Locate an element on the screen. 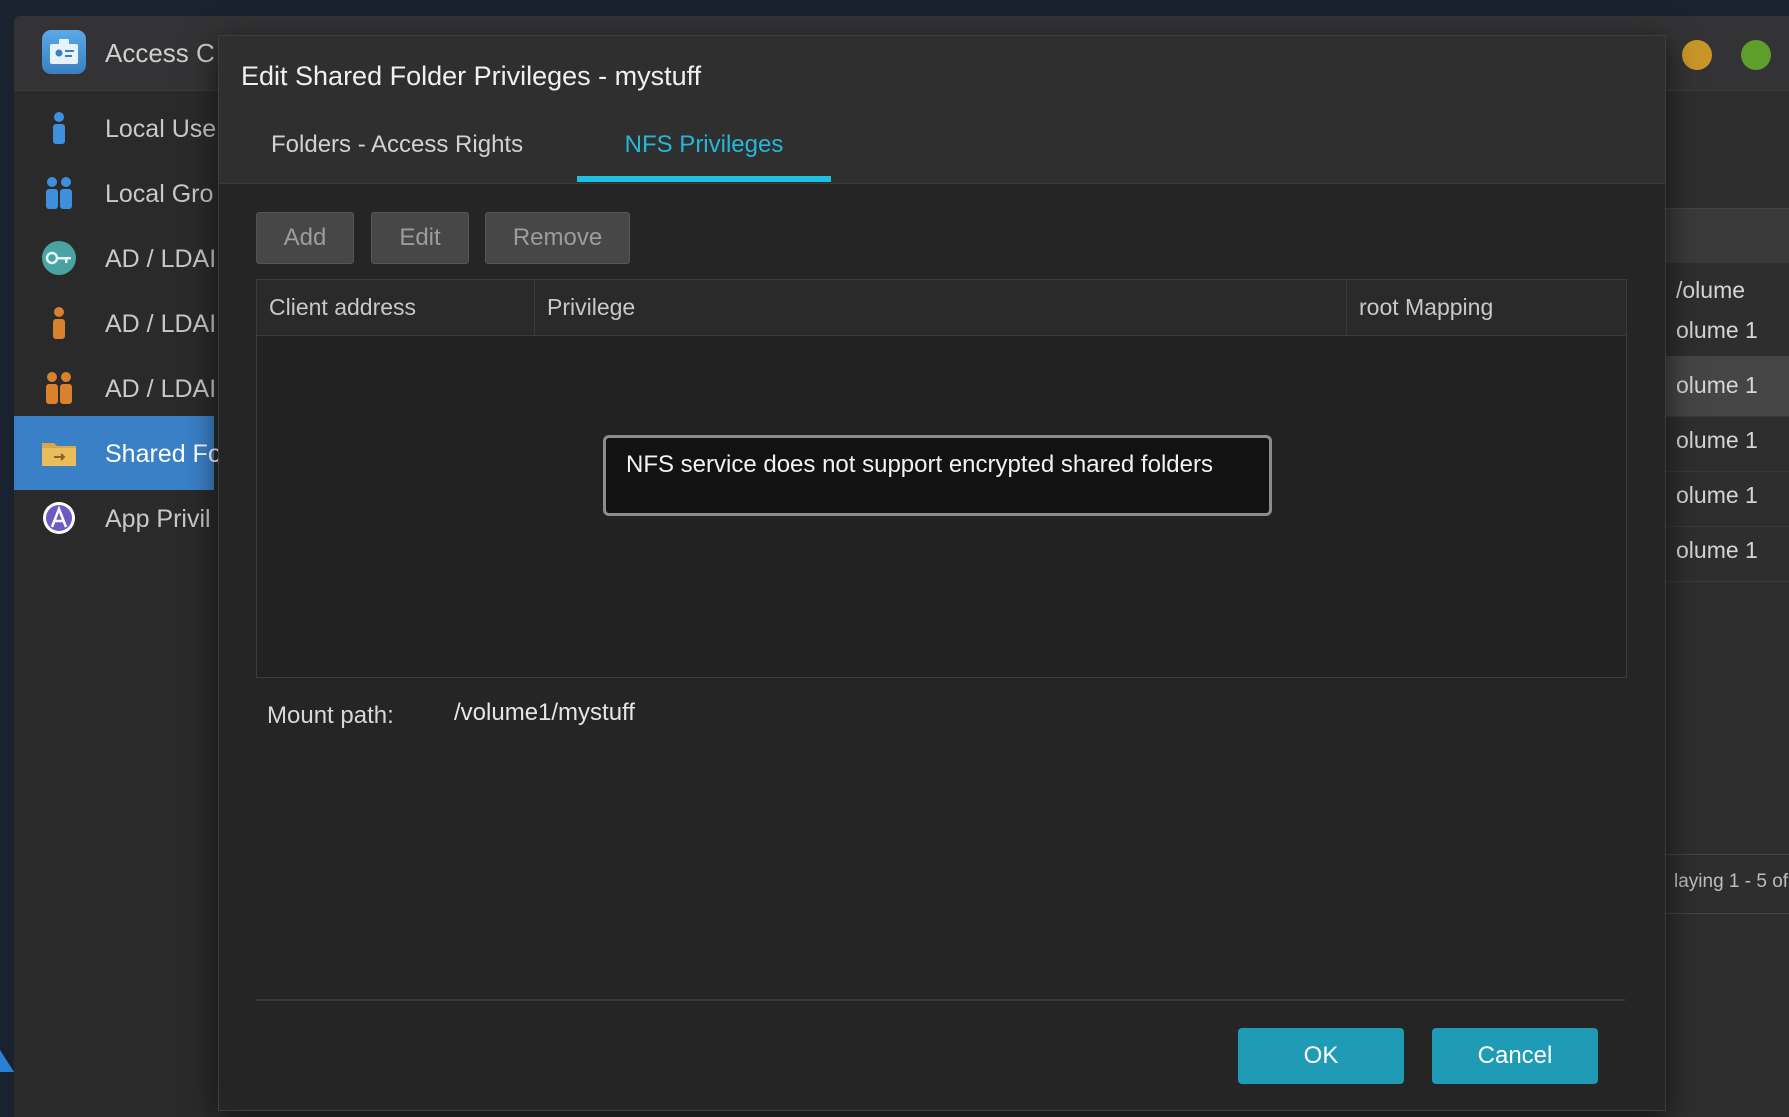 Image resolution: width=1789 pixels, height=1117 pixels. sidebar-item-label: Local Use is located at coordinates (161, 129).